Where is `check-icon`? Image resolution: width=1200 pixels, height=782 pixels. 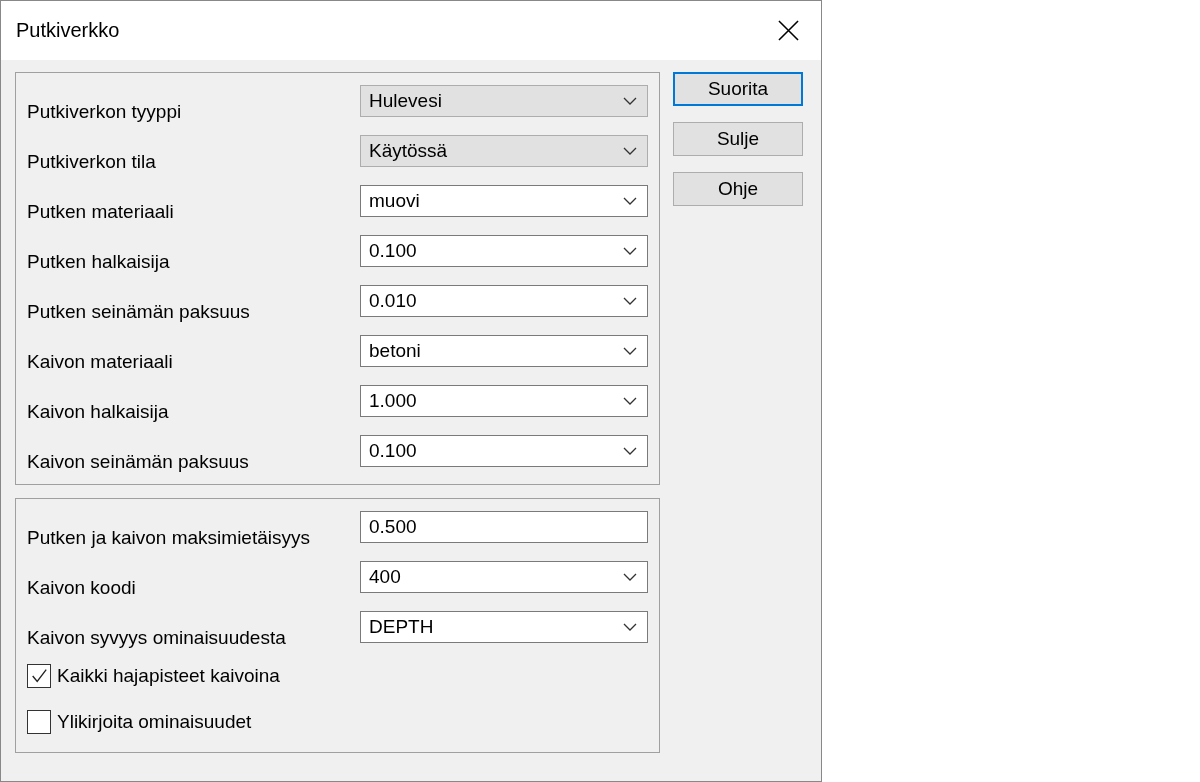
check-icon is located at coordinates (39, 676).